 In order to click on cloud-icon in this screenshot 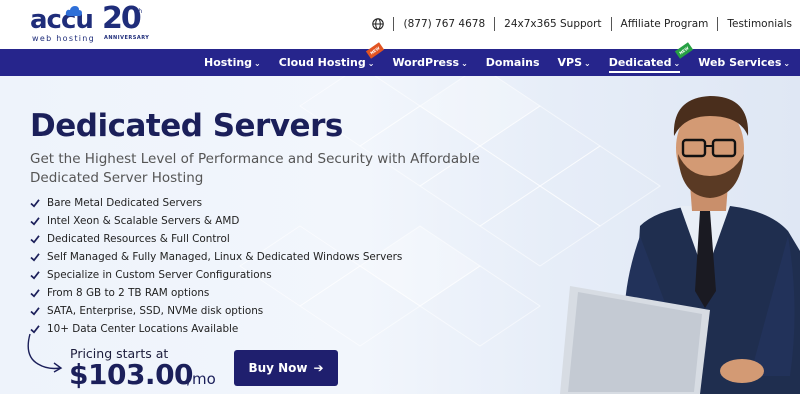, I will do `click(73, 11)`.